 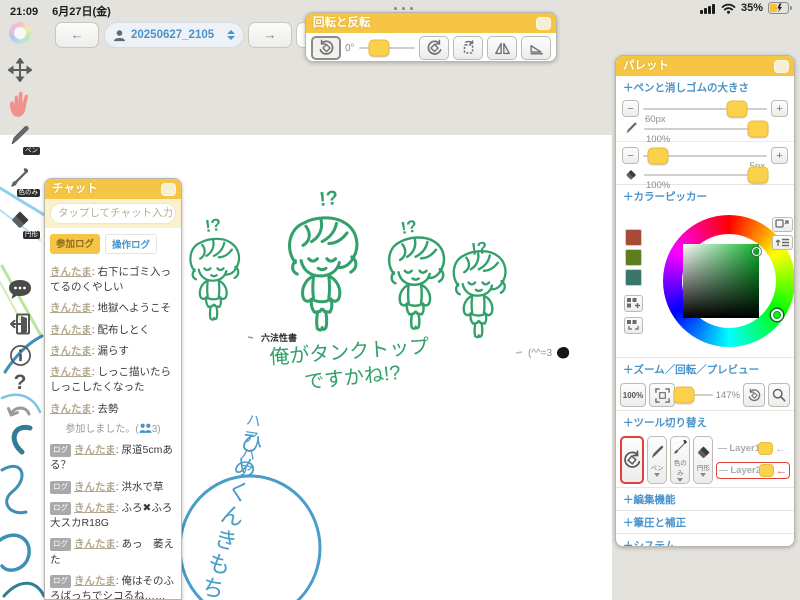 I want to click on section-edit-functions: ＋編集機能, so click(x=705, y=498).